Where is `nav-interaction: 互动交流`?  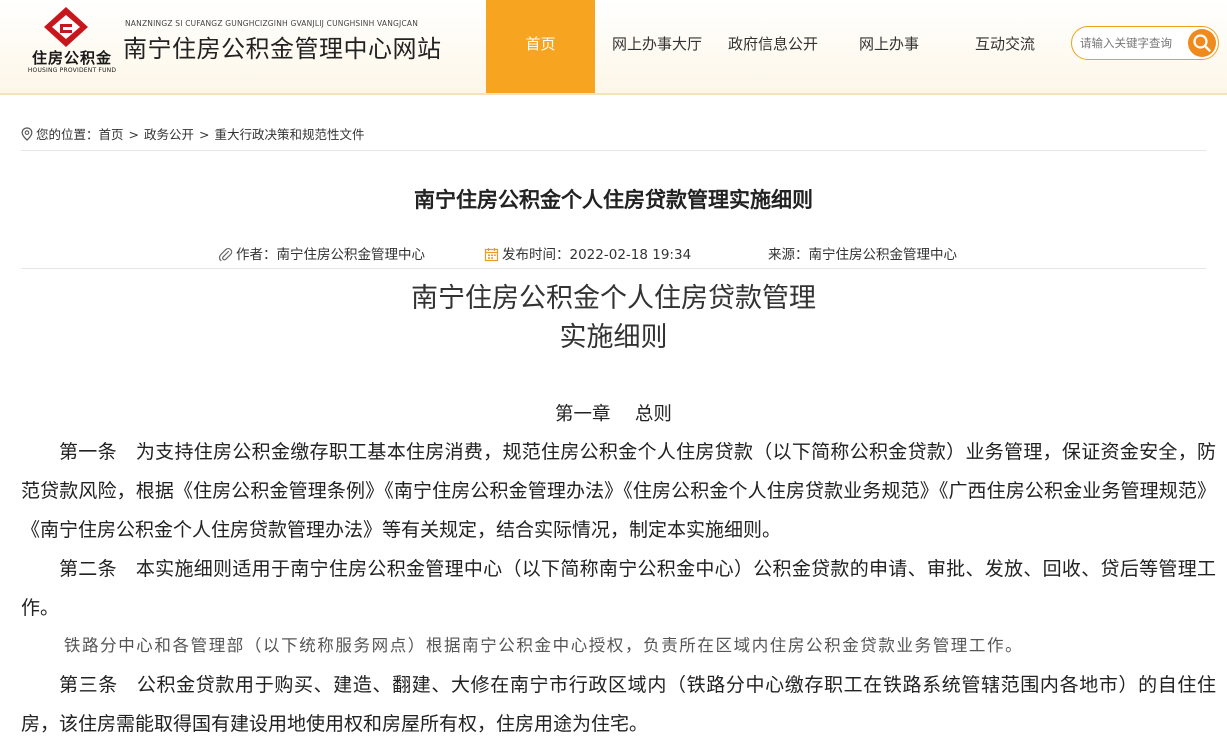
nav-interaction: 互动交流 is located at coordinates (1005, 46).